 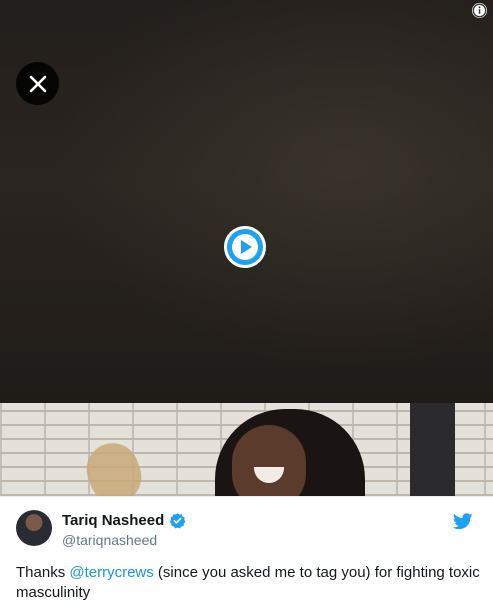 I want to click on author-name: Tariq Nasheed, so click(x=113, y=520).